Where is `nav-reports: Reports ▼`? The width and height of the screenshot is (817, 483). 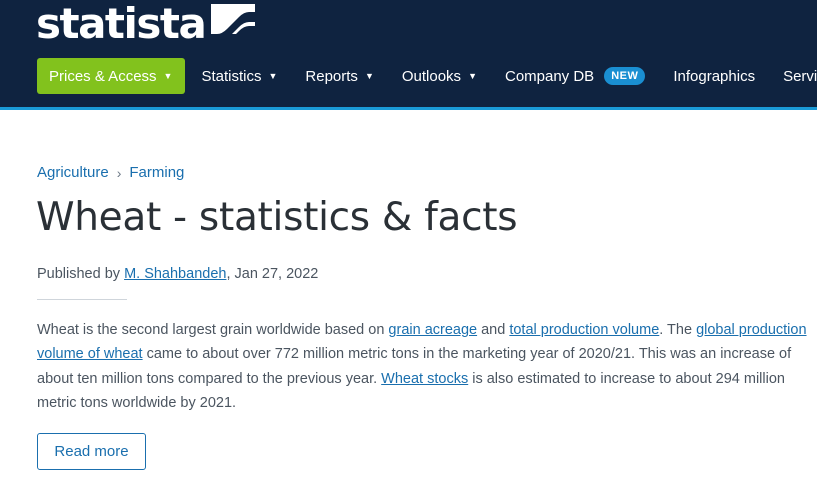
nav-reports: Reports ▼ is located at coordinates (339, 76).